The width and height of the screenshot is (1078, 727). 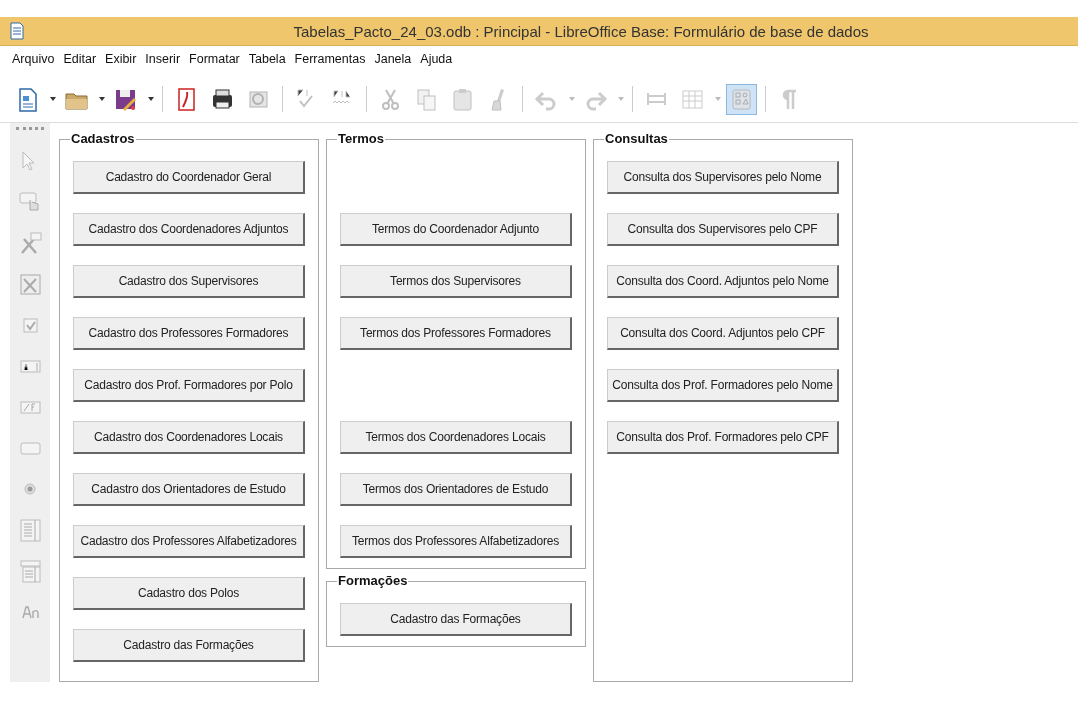 What do you see at coordinates (456, 281) in the screenshot?
I see `form-button: Termos dos Supervisores` at bounding box center [456, 281].